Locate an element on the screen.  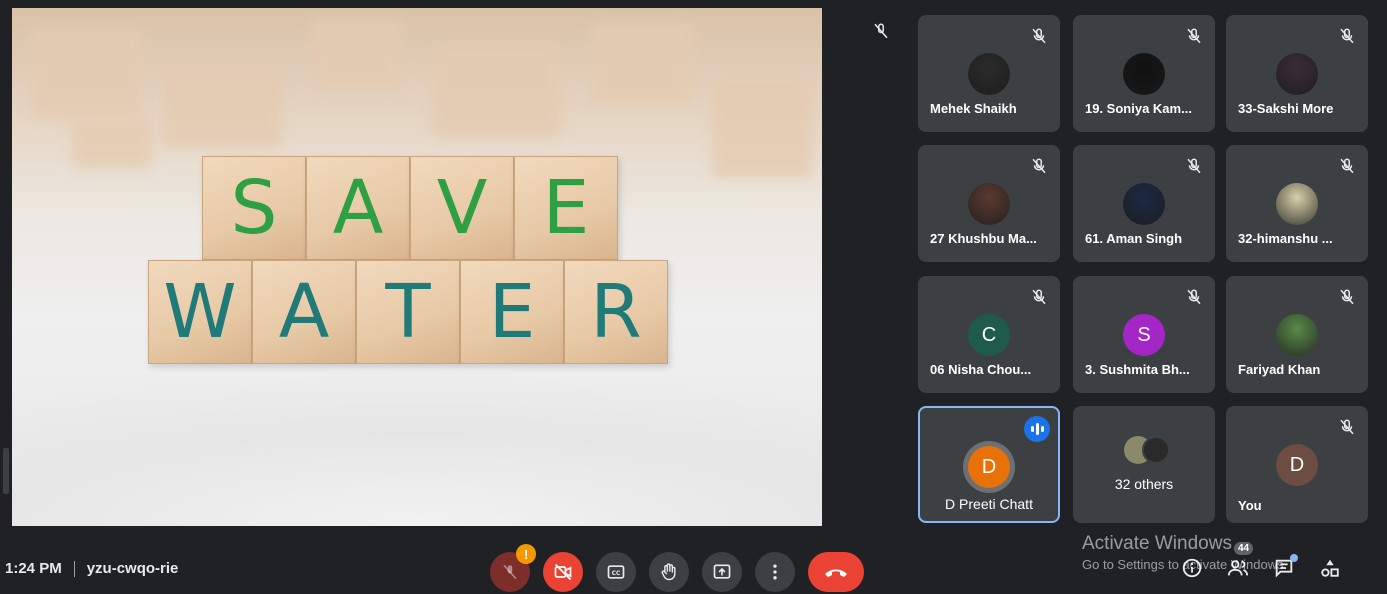
letter-cube: T is located at coordinates (408, 312).